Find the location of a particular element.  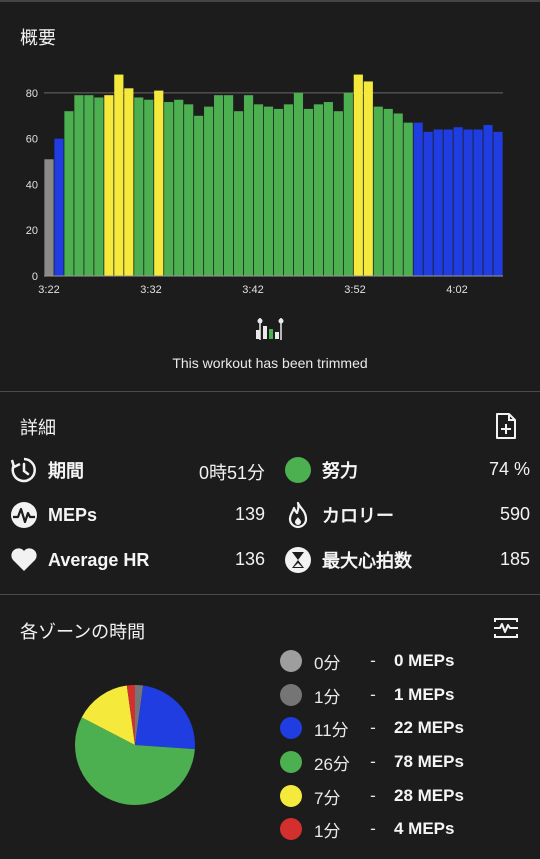

stat-label: カロリー is located at coordinates (358, 516).